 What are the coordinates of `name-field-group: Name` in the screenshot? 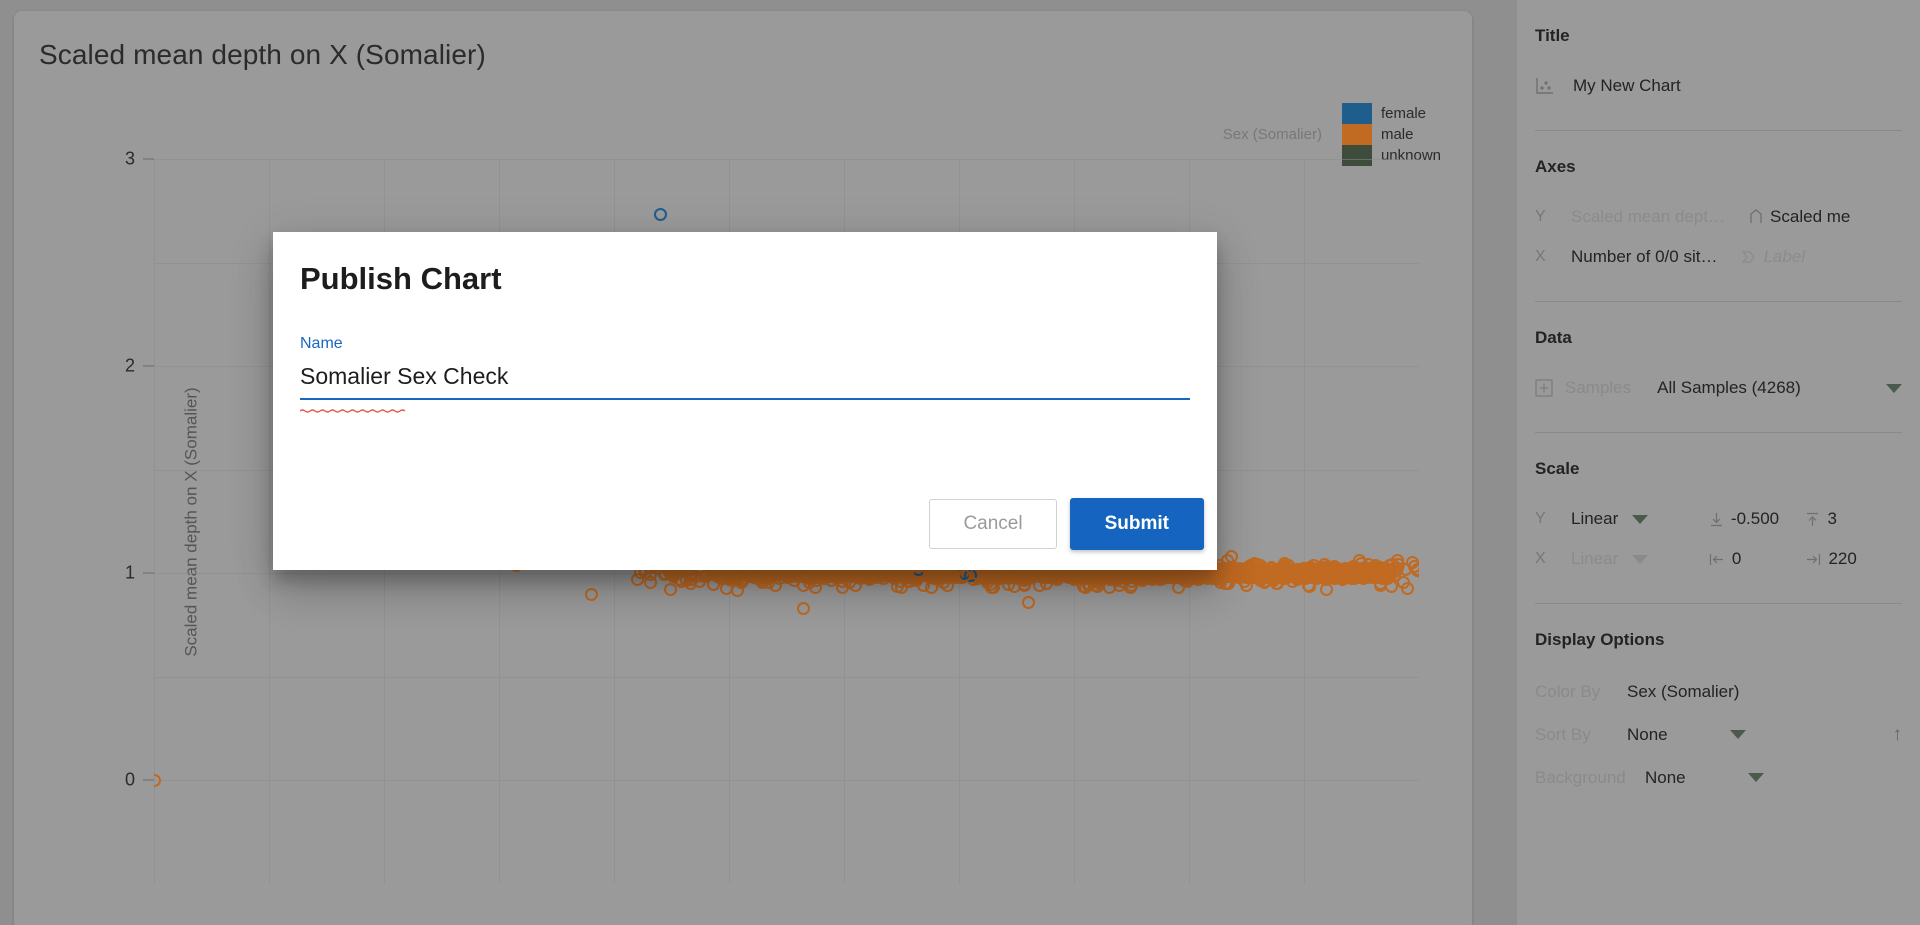 It's located at (745, 374).